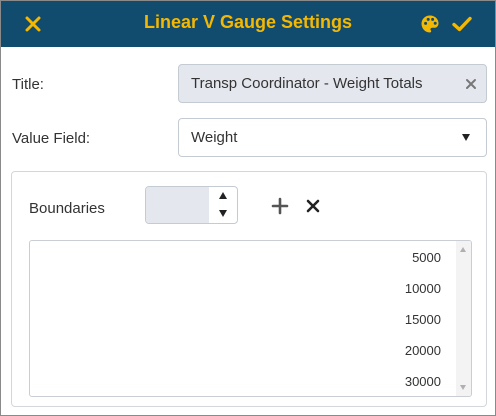  I want to click on list-item: 20000, so click(423, 350).